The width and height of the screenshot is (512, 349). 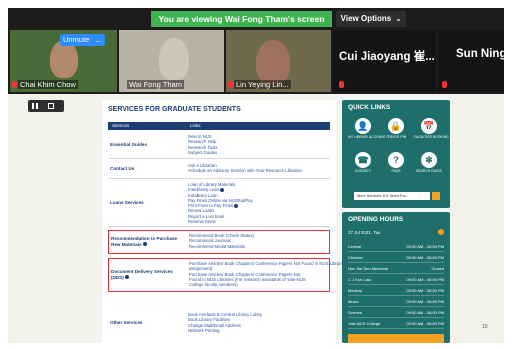 What do you see at coordinates (376, 219) in the screenshot?
I see `opening-hours-title: OPENING HOURS` at bounding box center [376, 219].